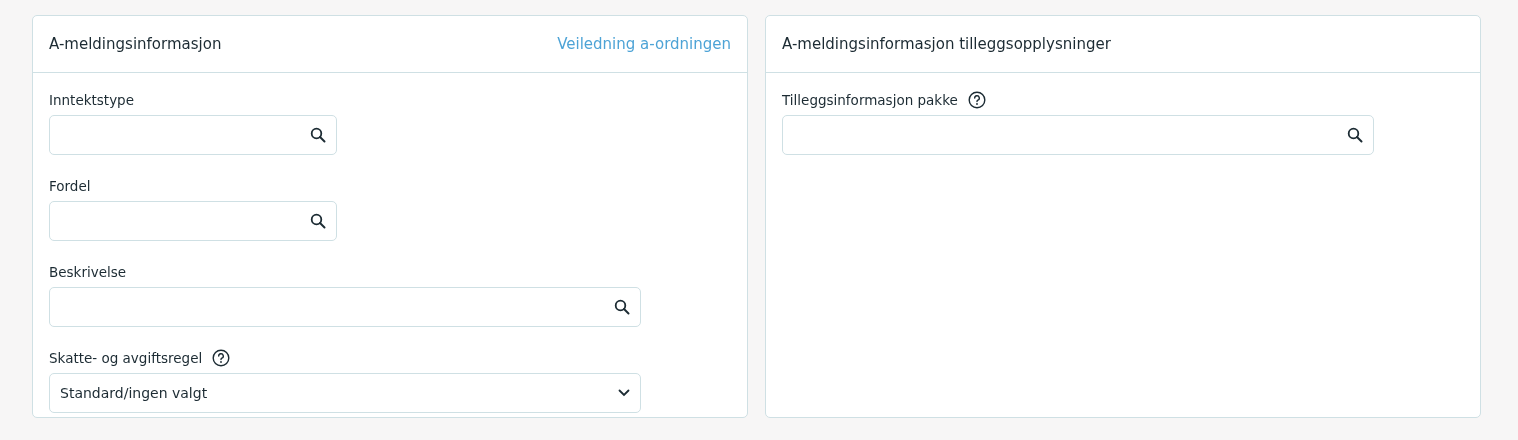  Describe the element at coordinates (126, 358) in the screenshot. I see `field-label: Skatte- og avgiftsregel` at that location.